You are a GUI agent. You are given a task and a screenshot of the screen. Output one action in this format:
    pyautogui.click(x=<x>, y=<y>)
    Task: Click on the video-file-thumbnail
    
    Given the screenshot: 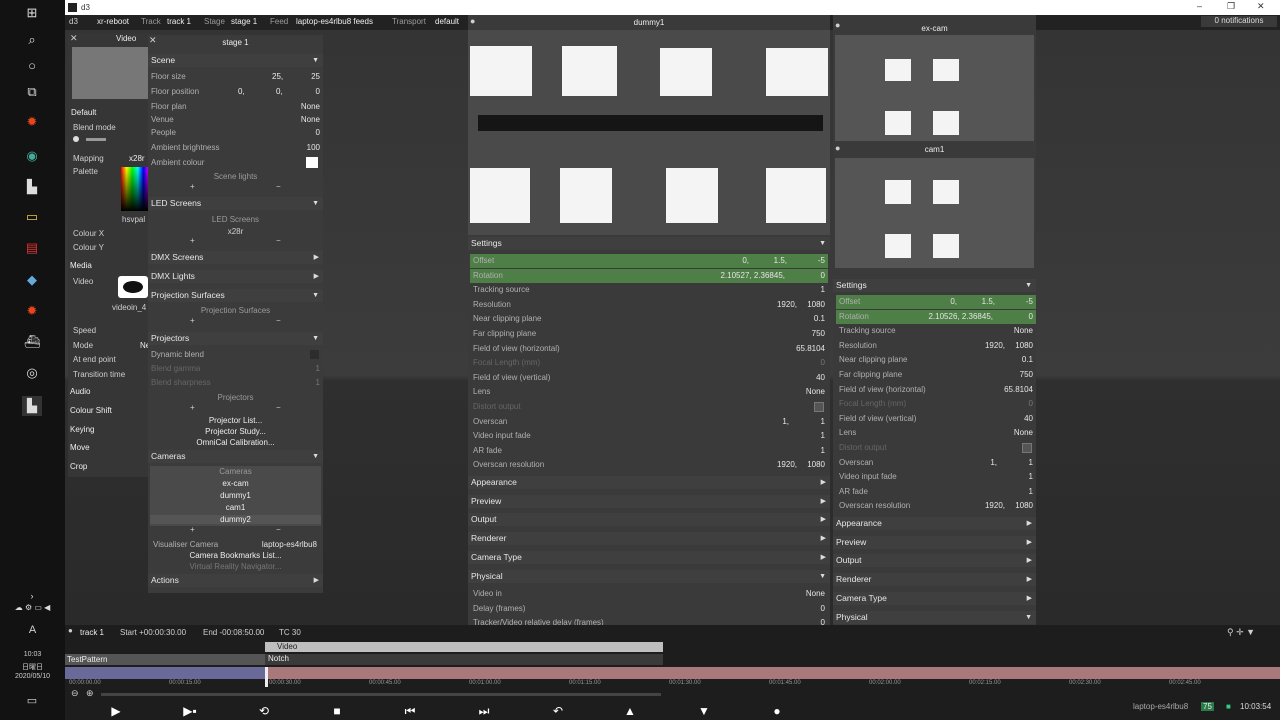 What is the action you would take?
    pyautogui.click(x=133, y=287)
    